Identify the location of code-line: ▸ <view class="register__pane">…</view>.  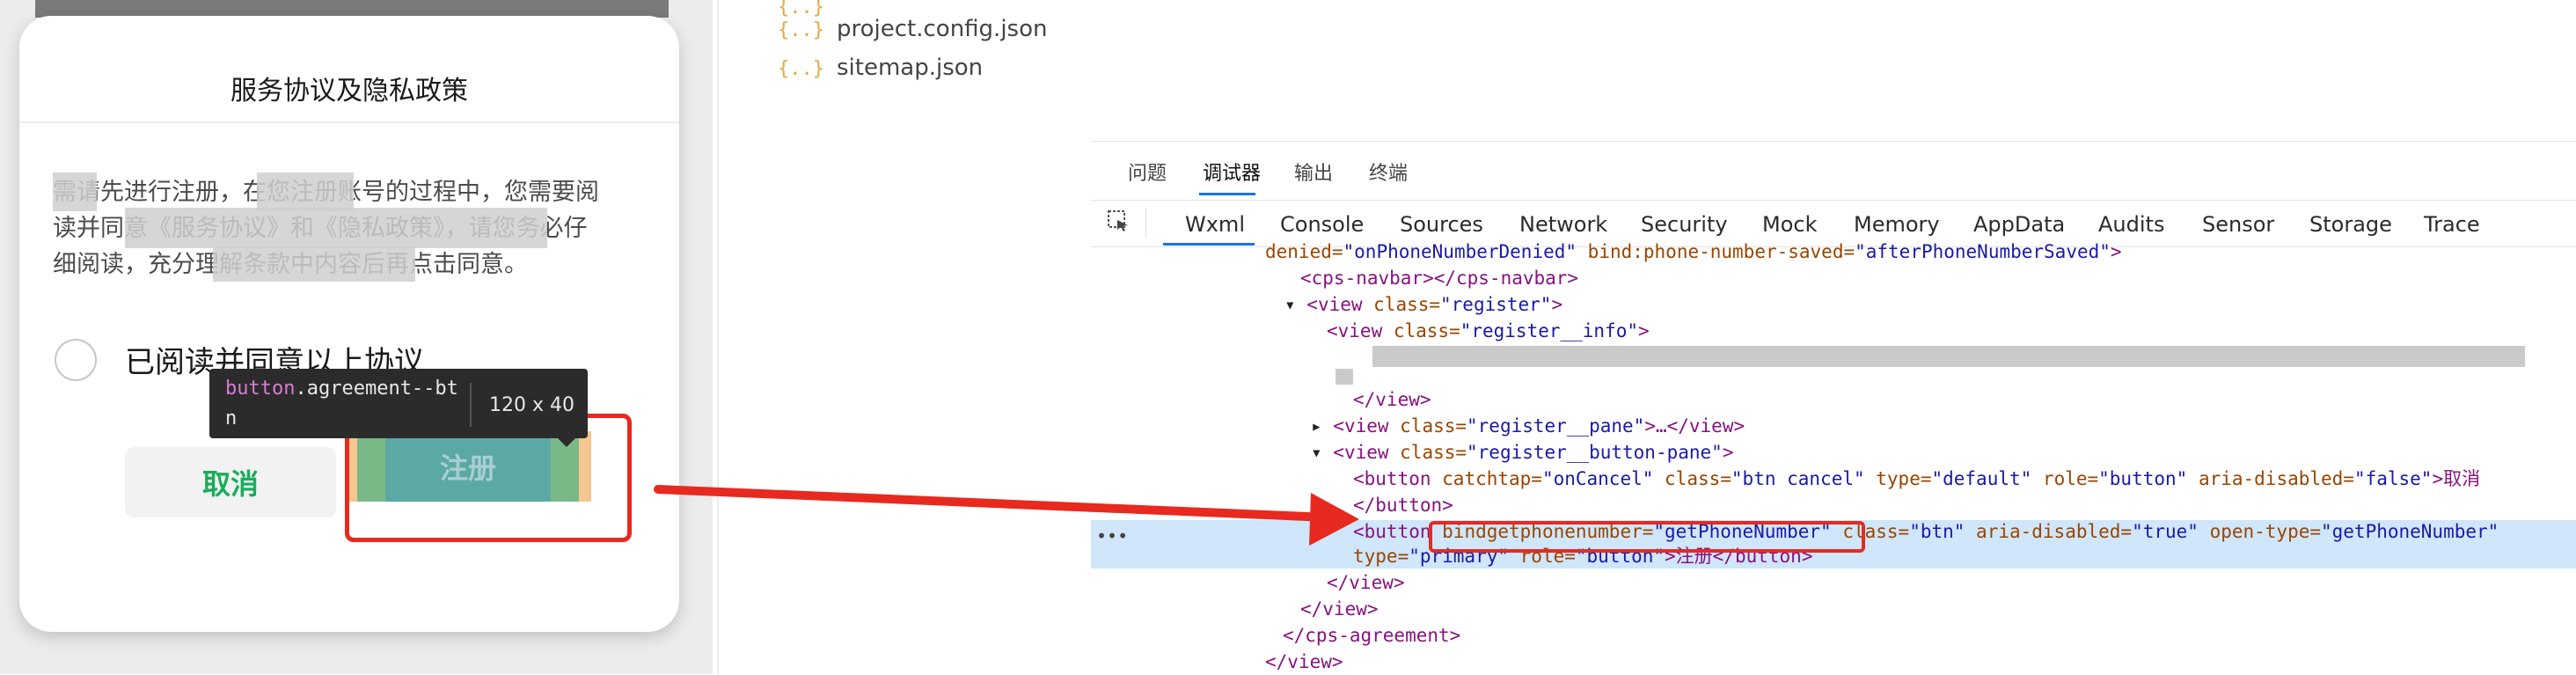
(1528, 426).